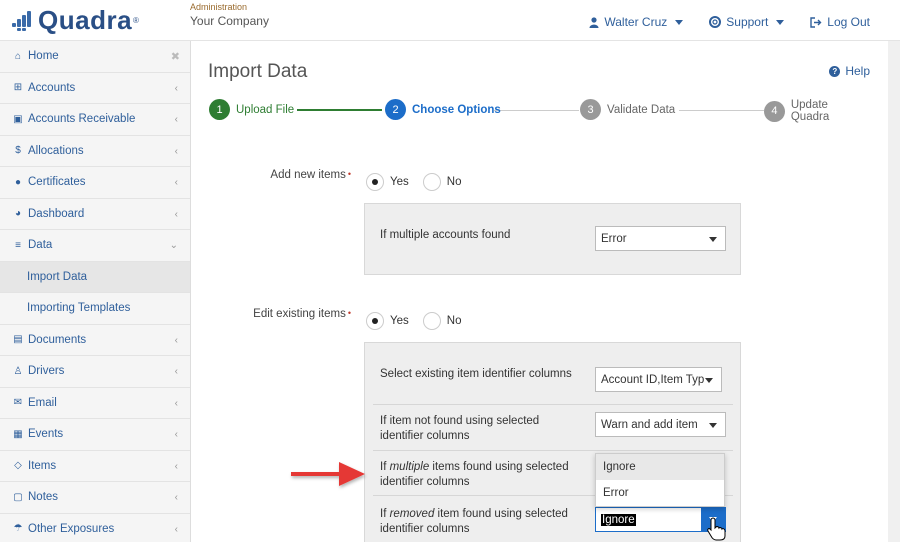  Describe the element at coordinates (136, 20) in the screenshot. I see `logo-registered-mark: ®` at that location.